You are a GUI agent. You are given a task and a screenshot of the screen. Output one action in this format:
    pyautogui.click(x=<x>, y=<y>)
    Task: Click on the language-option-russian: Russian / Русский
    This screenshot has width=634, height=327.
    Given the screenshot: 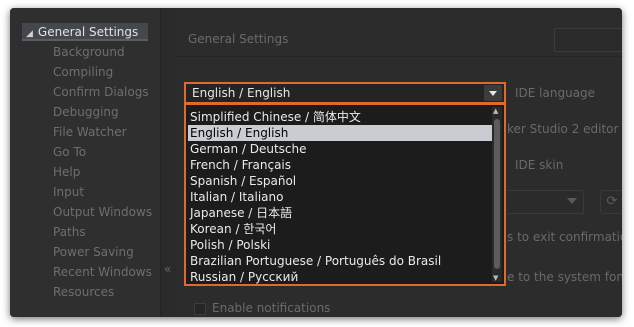 What is the action you would take?
    pyautogui.click(x=340, y=277)
    